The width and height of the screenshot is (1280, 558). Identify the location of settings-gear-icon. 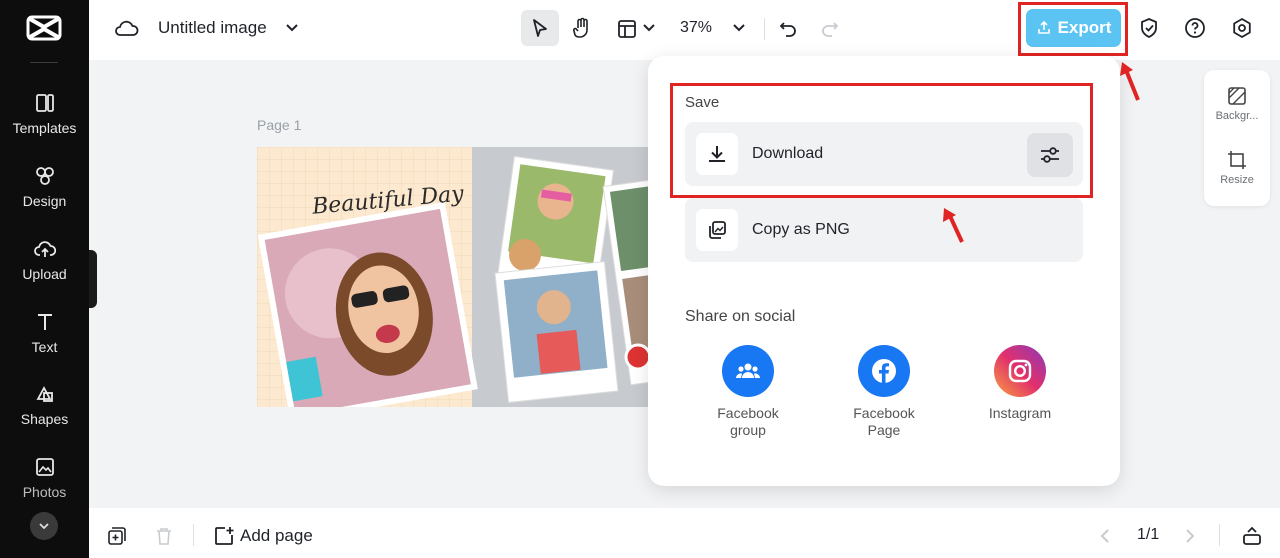
(1242, 28).